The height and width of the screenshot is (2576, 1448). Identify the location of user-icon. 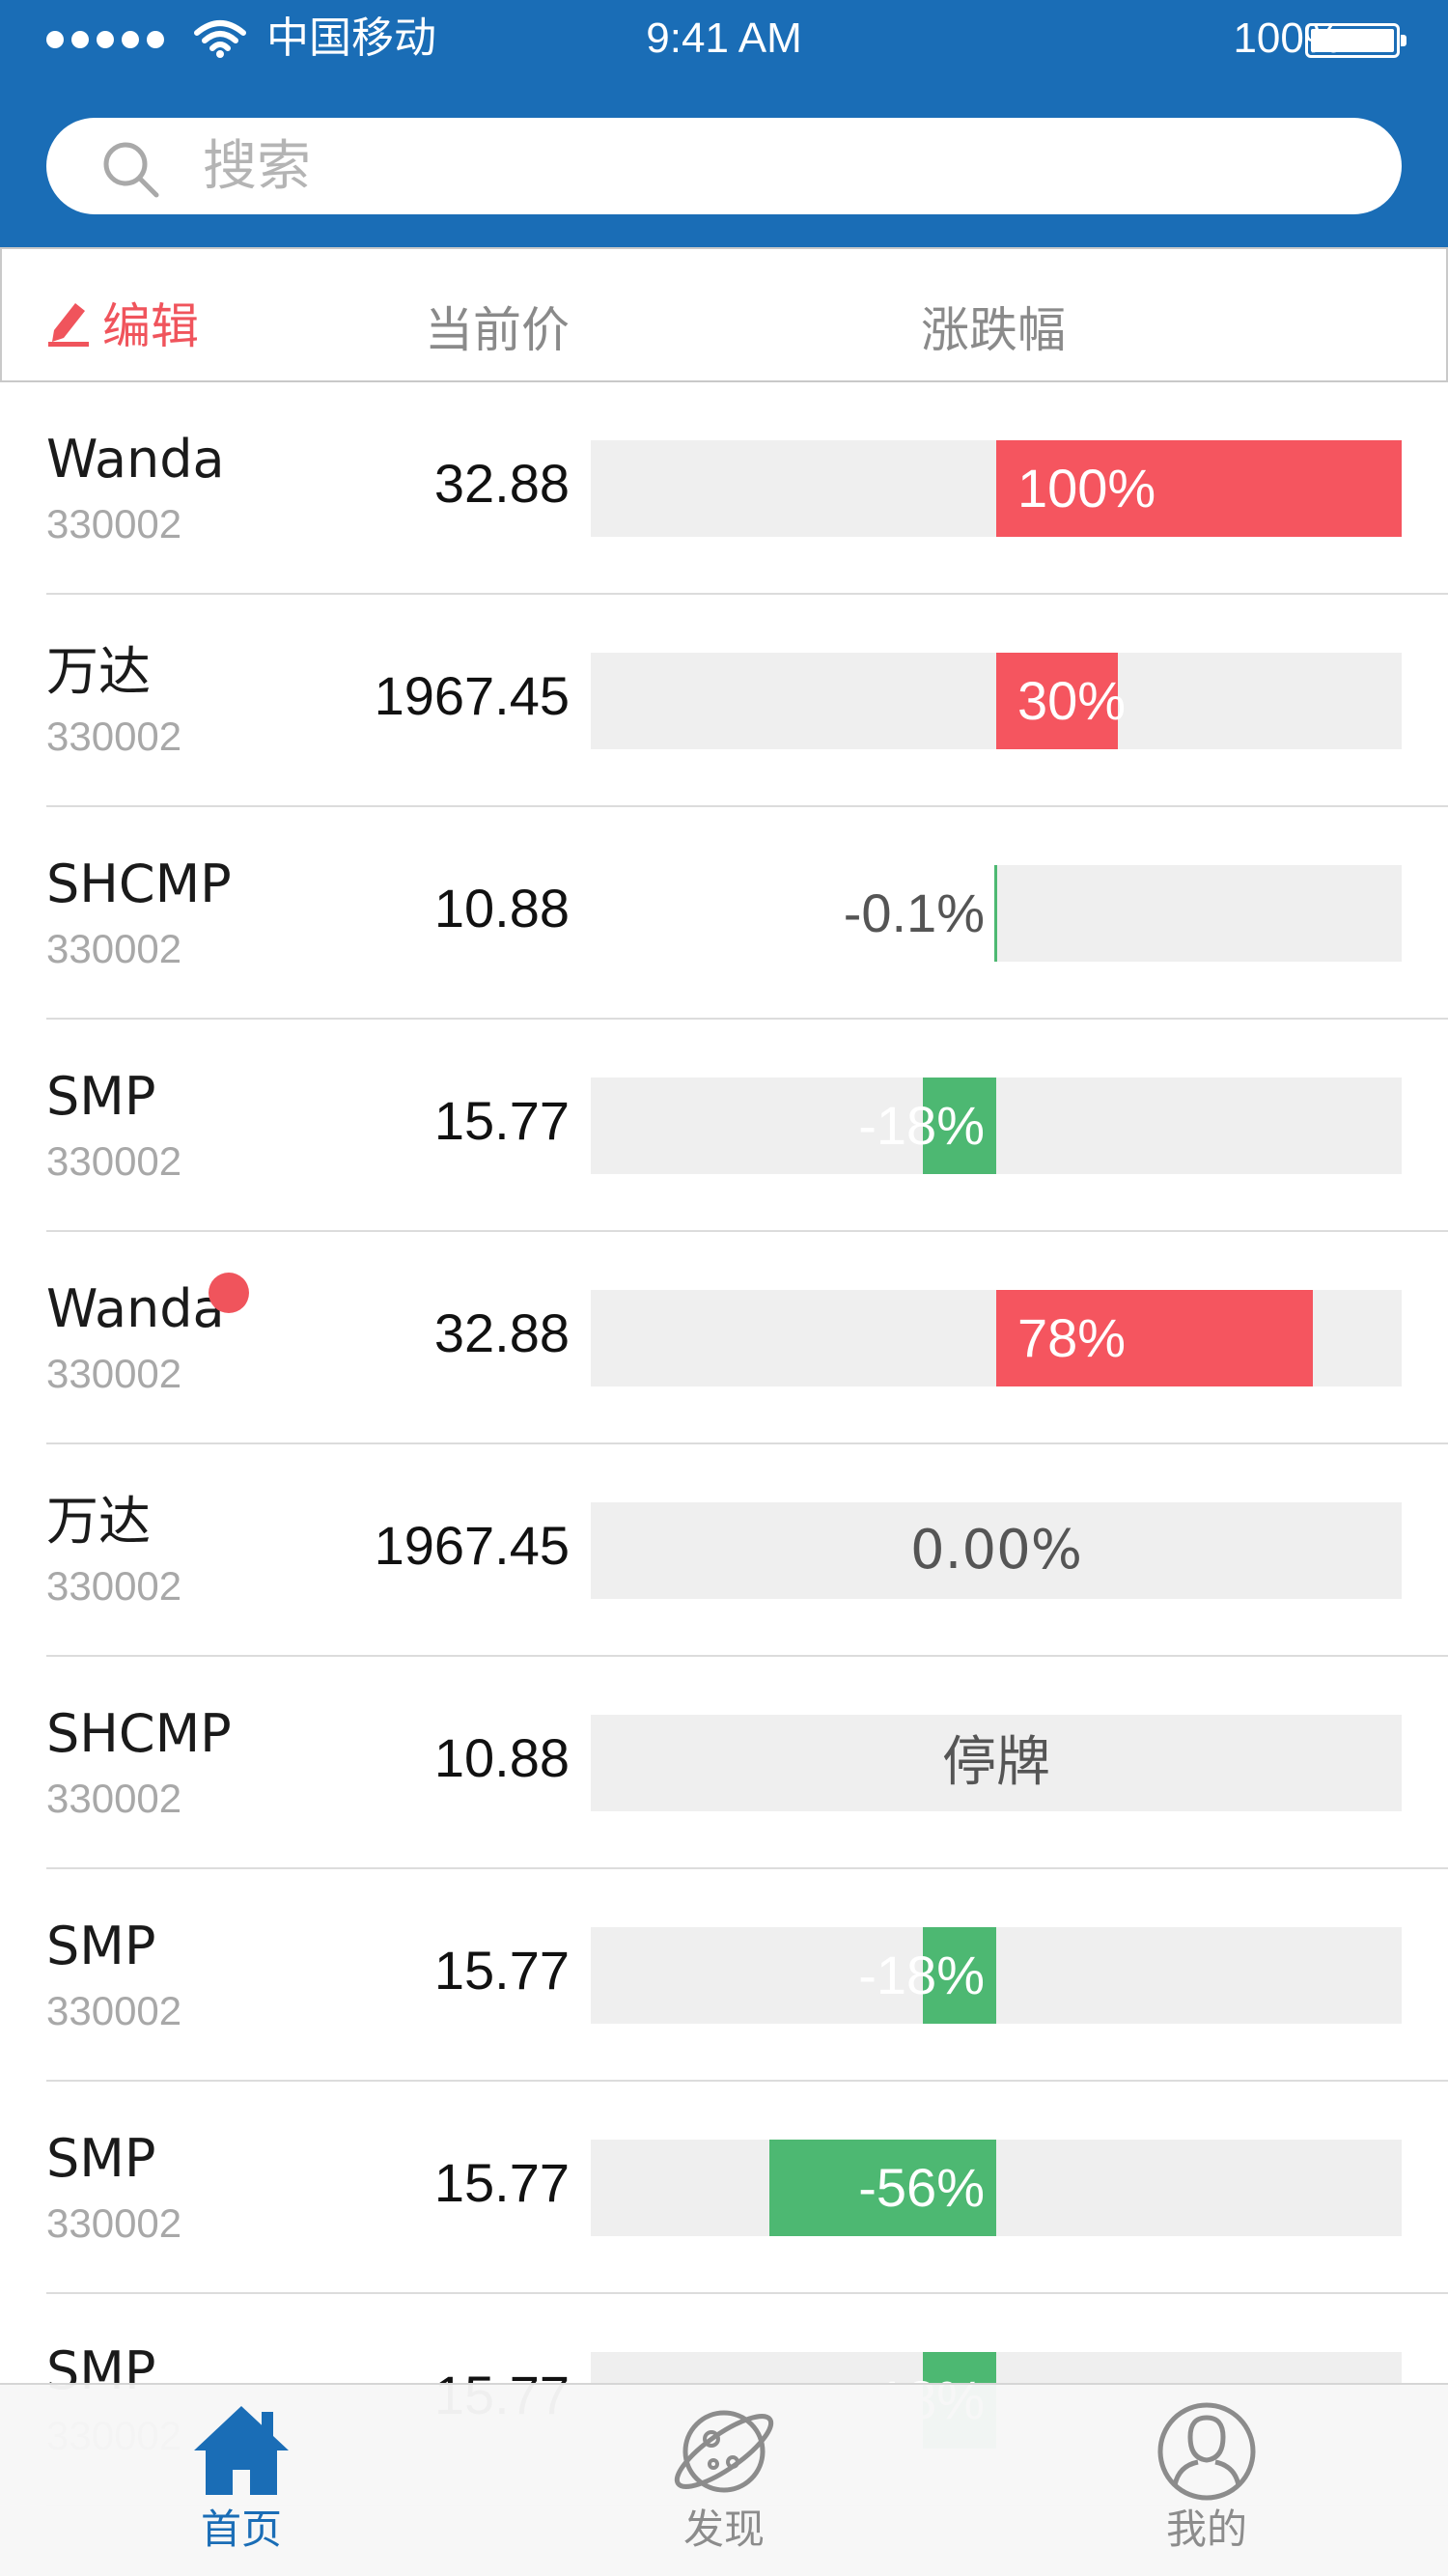
(1206, 2452).